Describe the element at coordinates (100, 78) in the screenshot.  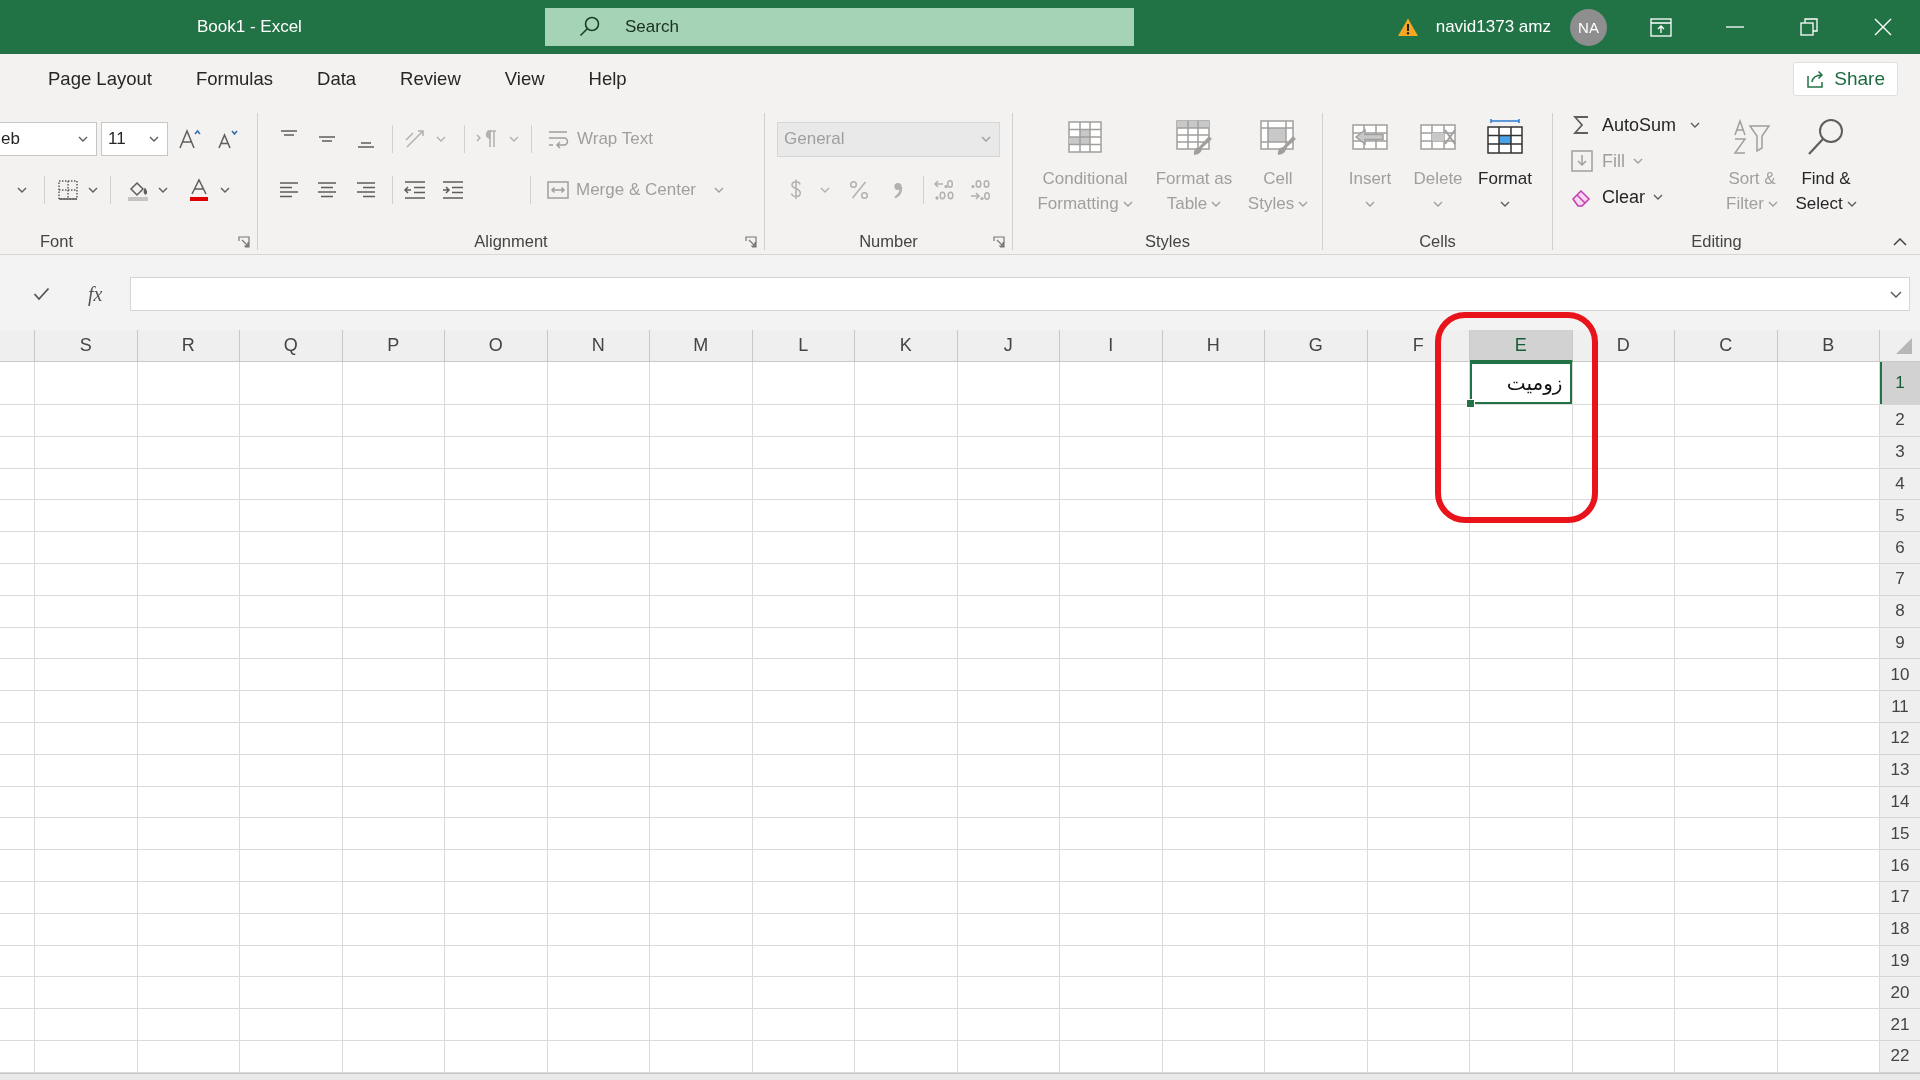
I see `ribbon-tab: Page Layout` at that location.